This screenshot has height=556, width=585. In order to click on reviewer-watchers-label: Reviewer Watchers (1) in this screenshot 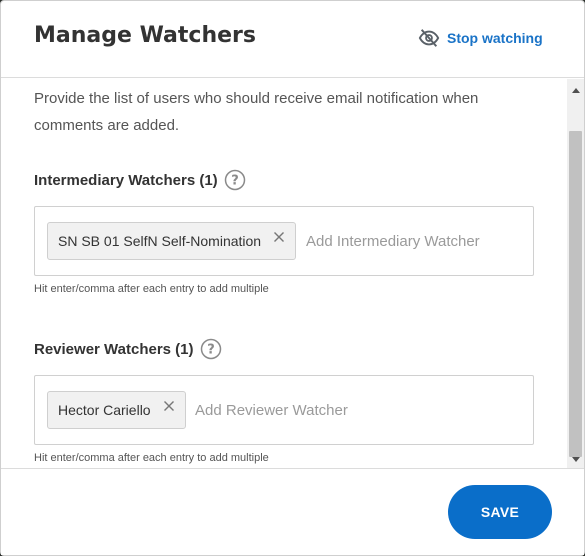, I will do `click(114, 349)`.